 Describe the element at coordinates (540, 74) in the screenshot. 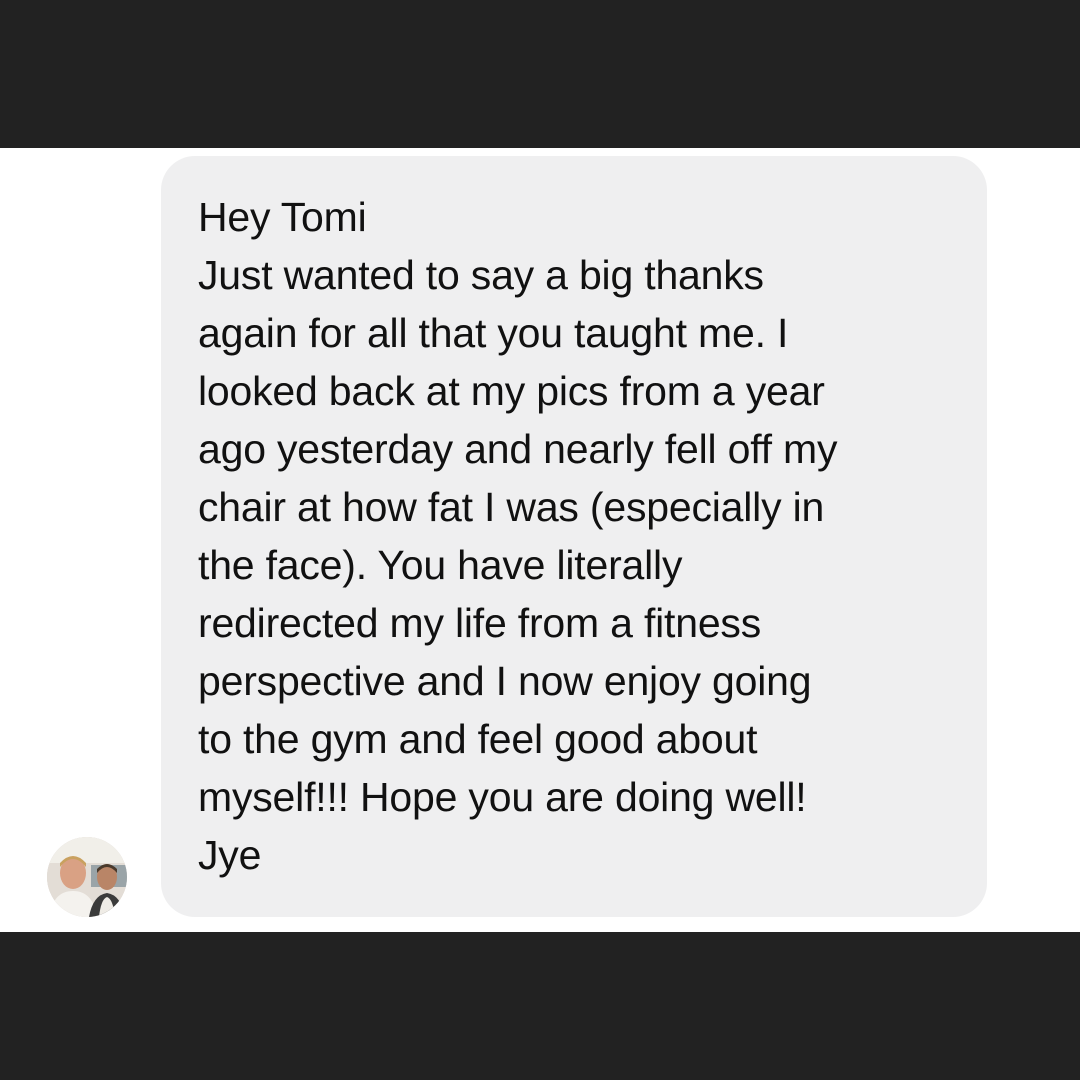

I see `top-letterbox-bar` at that location.